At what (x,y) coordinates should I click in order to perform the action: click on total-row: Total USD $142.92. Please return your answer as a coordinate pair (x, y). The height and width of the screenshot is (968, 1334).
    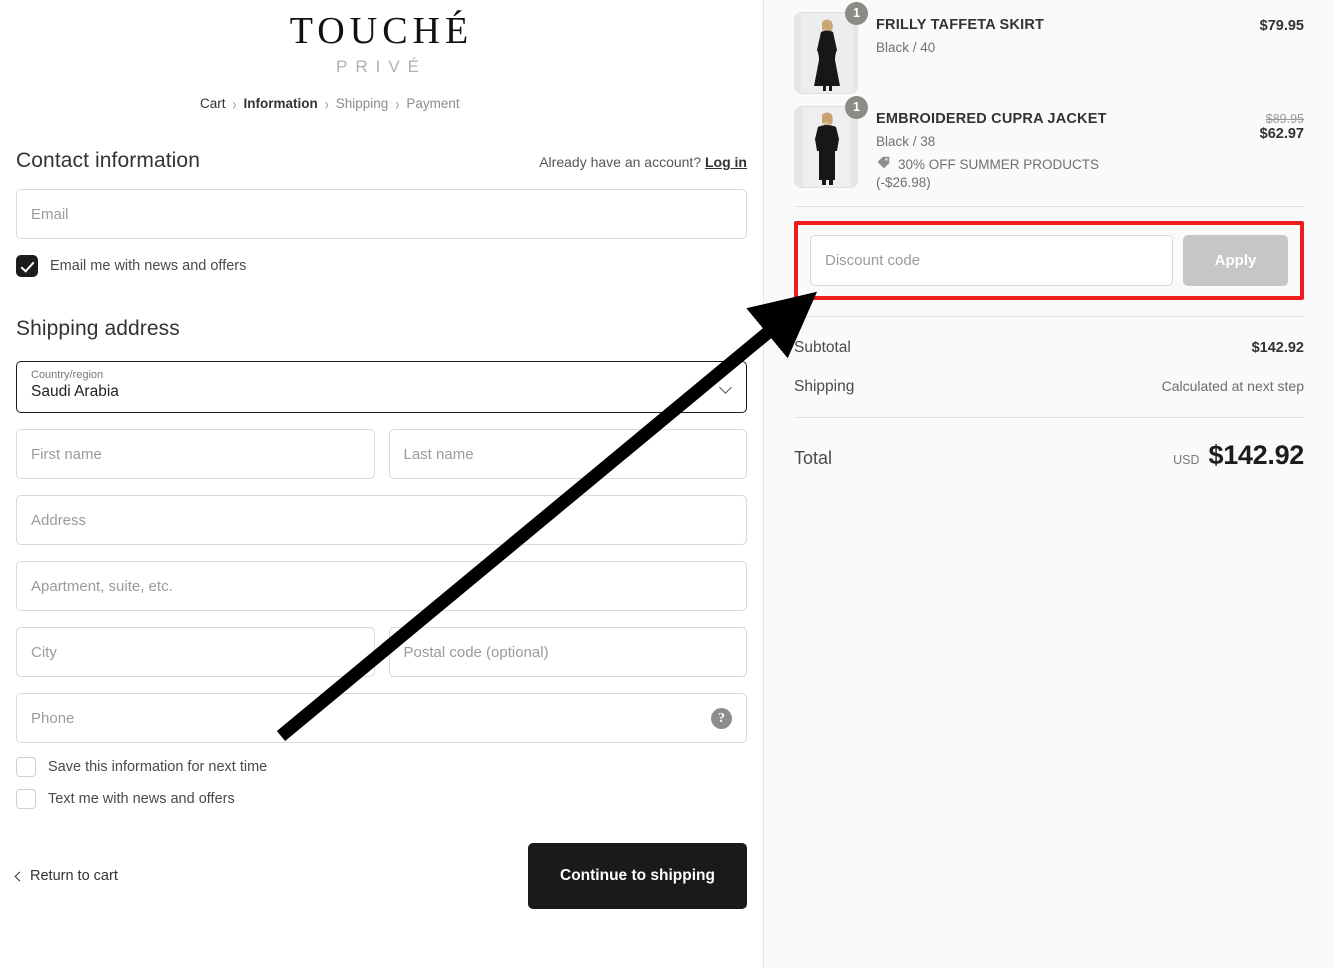
    Looking at the image, I should click on (1049, 455).